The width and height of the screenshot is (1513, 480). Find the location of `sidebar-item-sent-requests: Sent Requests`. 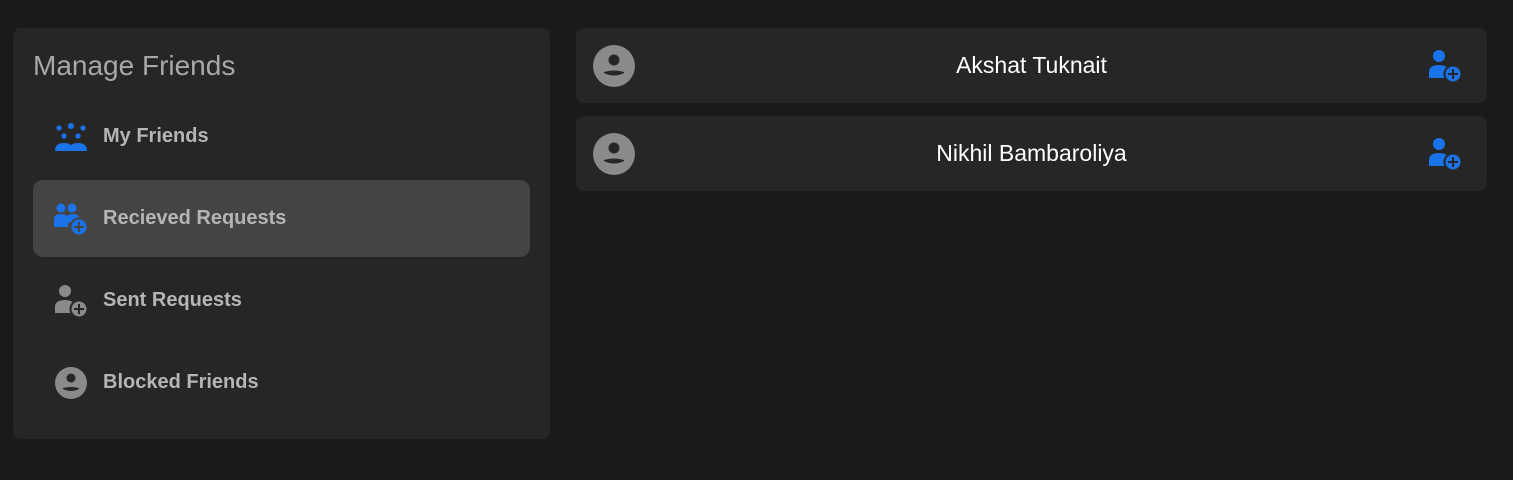

sidebar-item-sent-requests: Sent Requests is located at coordinates (281, 300).